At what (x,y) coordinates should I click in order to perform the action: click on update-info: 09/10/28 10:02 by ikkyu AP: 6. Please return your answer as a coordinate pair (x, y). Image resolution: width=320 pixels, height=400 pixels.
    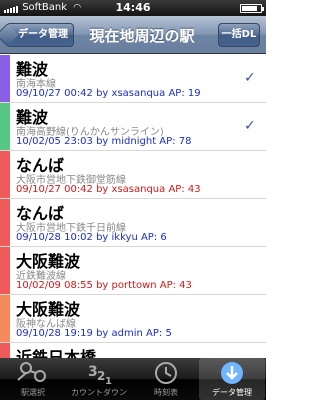
    Looking at the image, I should click on (91, 237).